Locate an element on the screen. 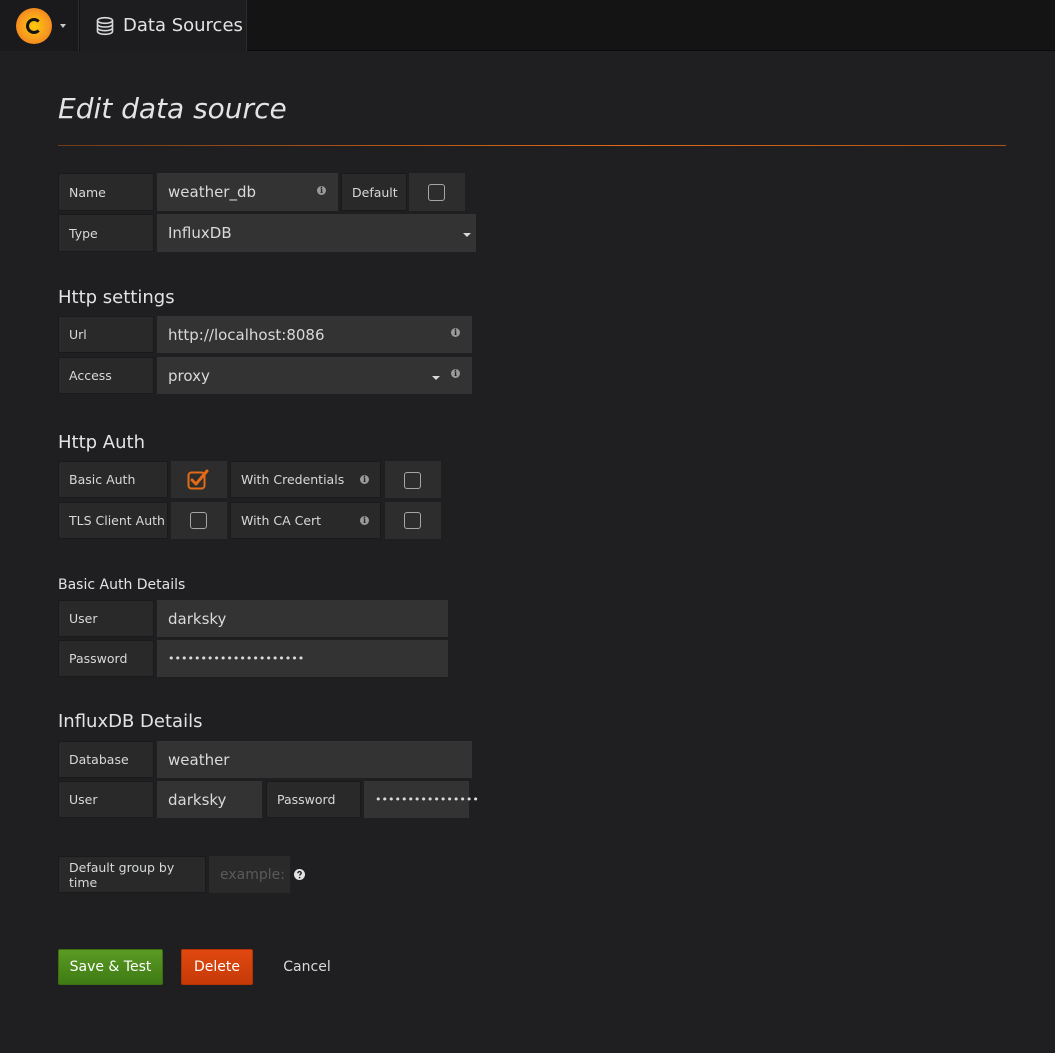 This screenshot has width=1055, height=1053. type-value: InfluxDB is located at coordinates (200, 233).